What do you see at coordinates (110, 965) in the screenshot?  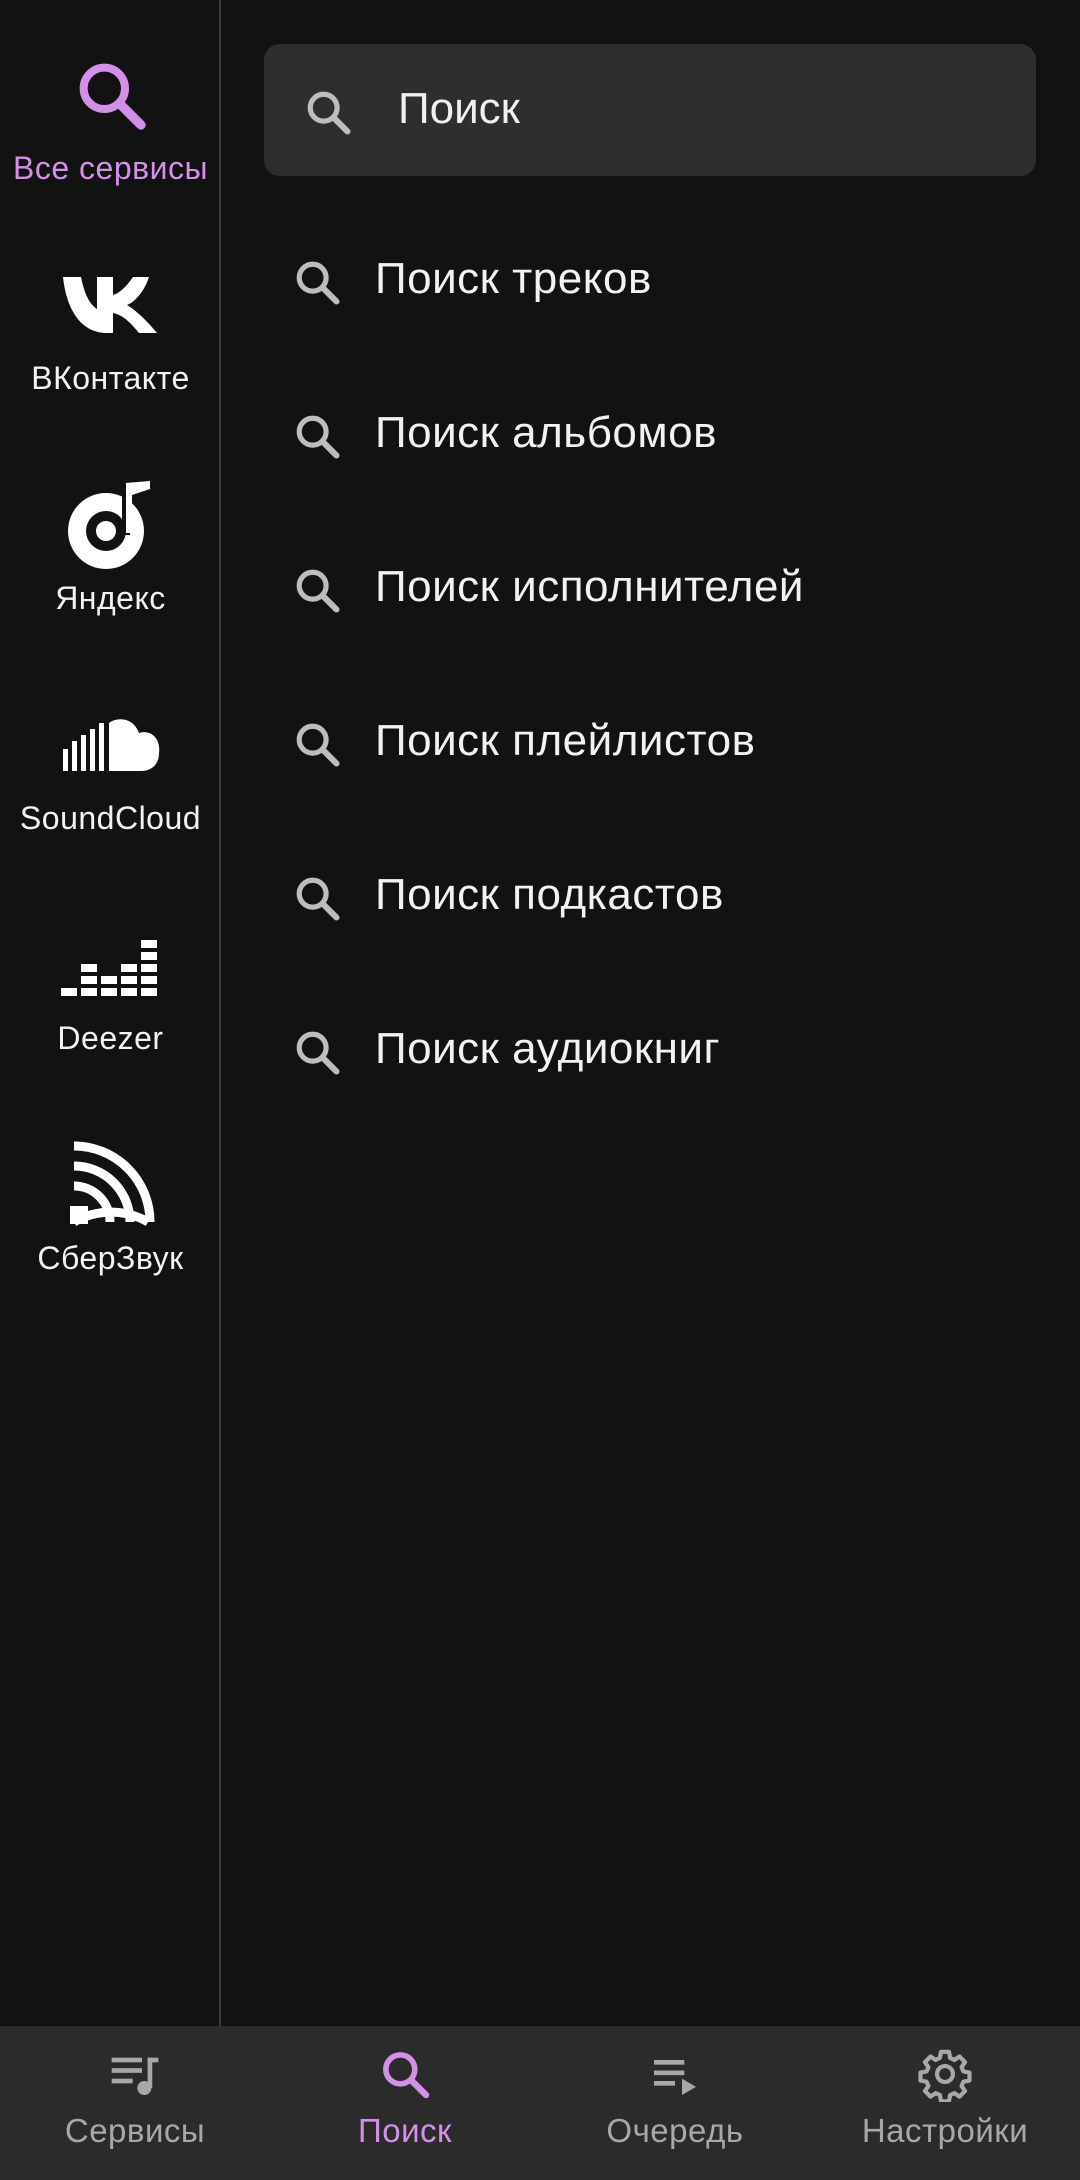 I see `deezer-icon` at bounding box center [110, 965].